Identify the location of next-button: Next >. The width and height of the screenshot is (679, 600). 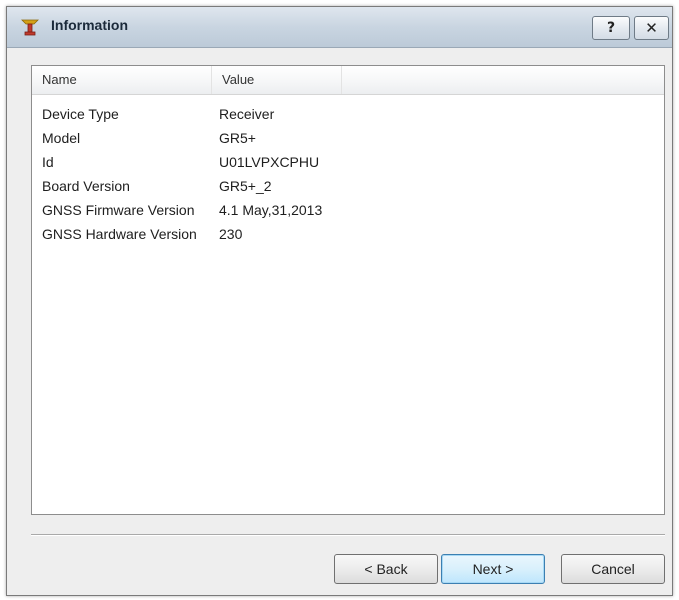
(493, 569).